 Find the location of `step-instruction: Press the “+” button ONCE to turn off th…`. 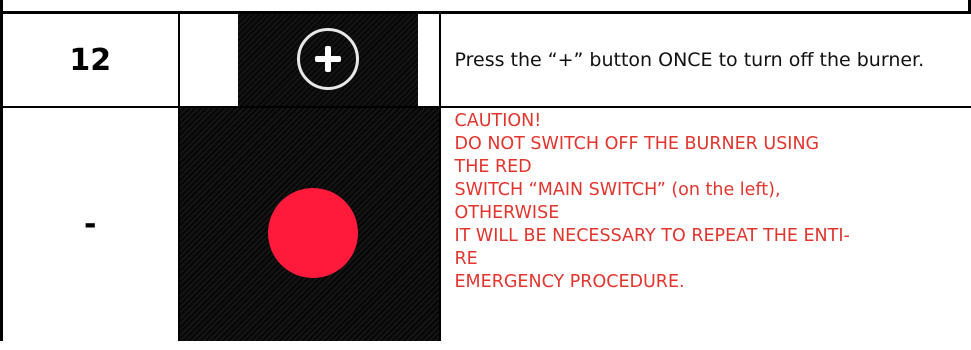

step-instruction: Press the “+” button ONCE to turn off th… is located at coordinates (689, 60).